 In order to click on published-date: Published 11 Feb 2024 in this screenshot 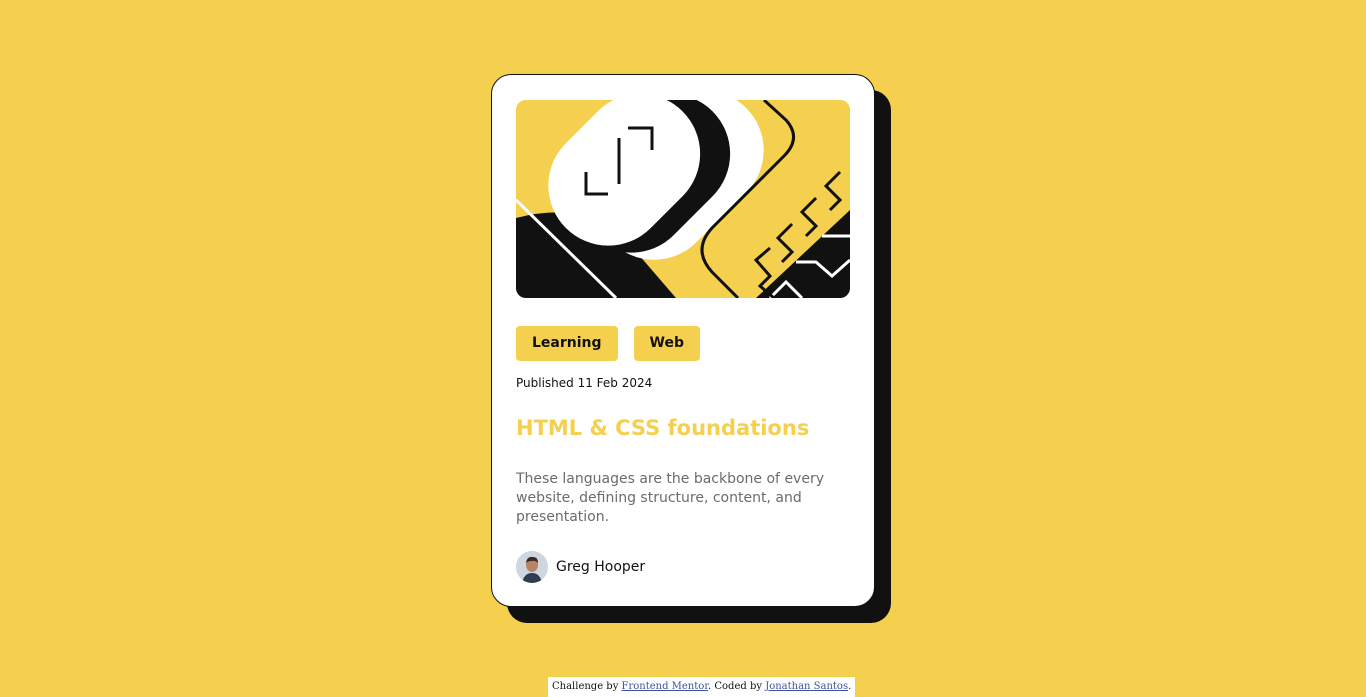, I will do `click(584, 383)`.